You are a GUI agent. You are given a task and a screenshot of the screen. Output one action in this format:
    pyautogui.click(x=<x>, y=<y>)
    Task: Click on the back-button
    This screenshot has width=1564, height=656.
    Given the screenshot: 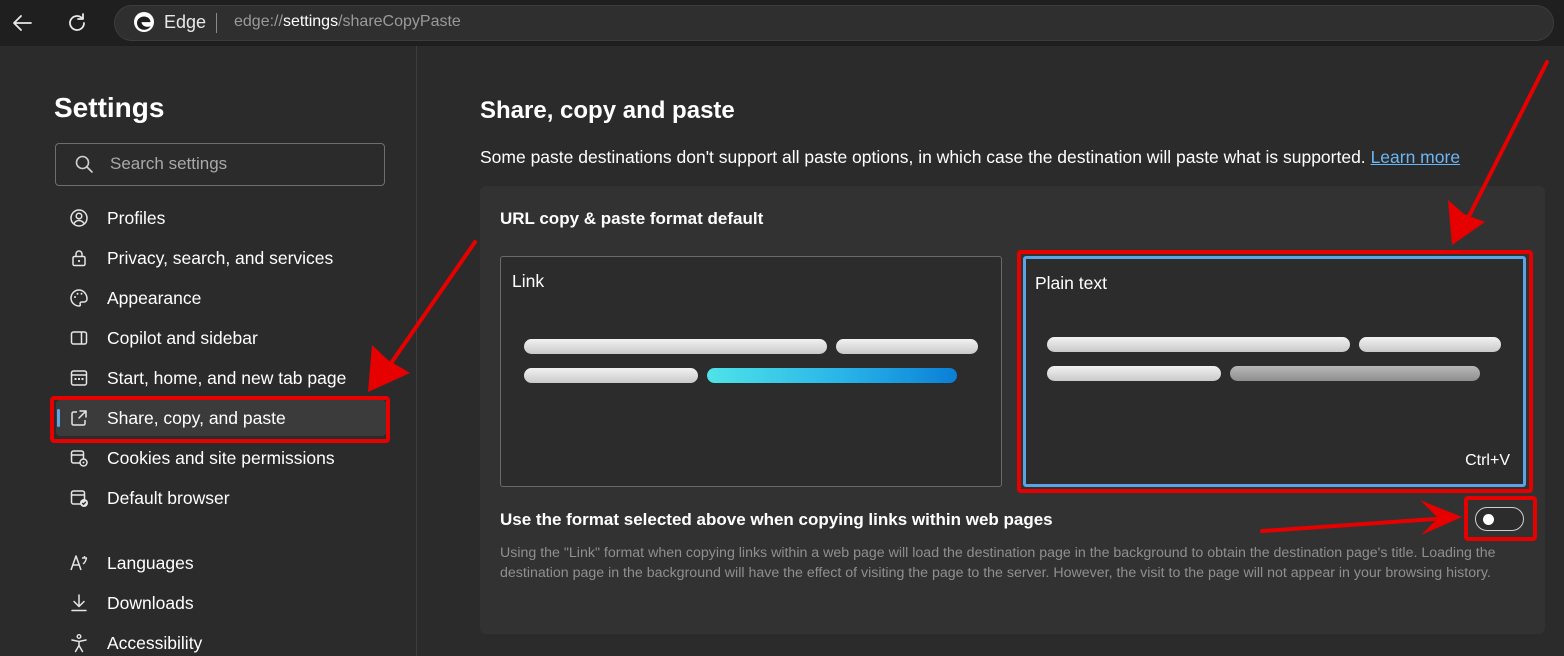 What is the action you would take?
    pyautogui.click(x=22, y=23)
    